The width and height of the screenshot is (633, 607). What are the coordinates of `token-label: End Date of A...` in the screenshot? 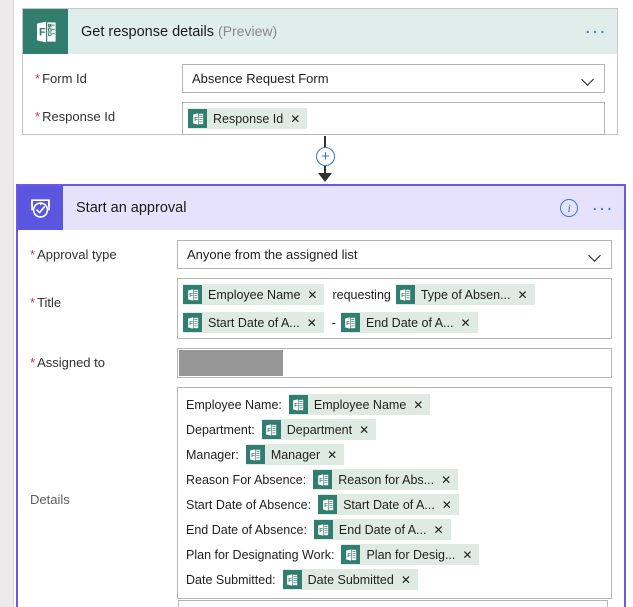 It's located at (409, 322).